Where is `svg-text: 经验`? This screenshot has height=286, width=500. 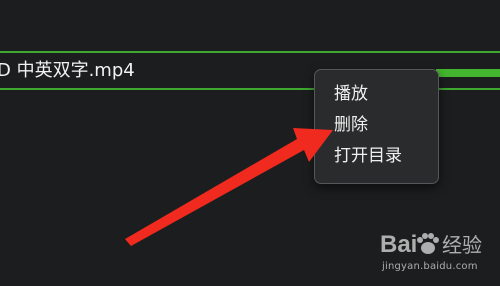
svg-text: 经验 is located at coordinates (462, 245).